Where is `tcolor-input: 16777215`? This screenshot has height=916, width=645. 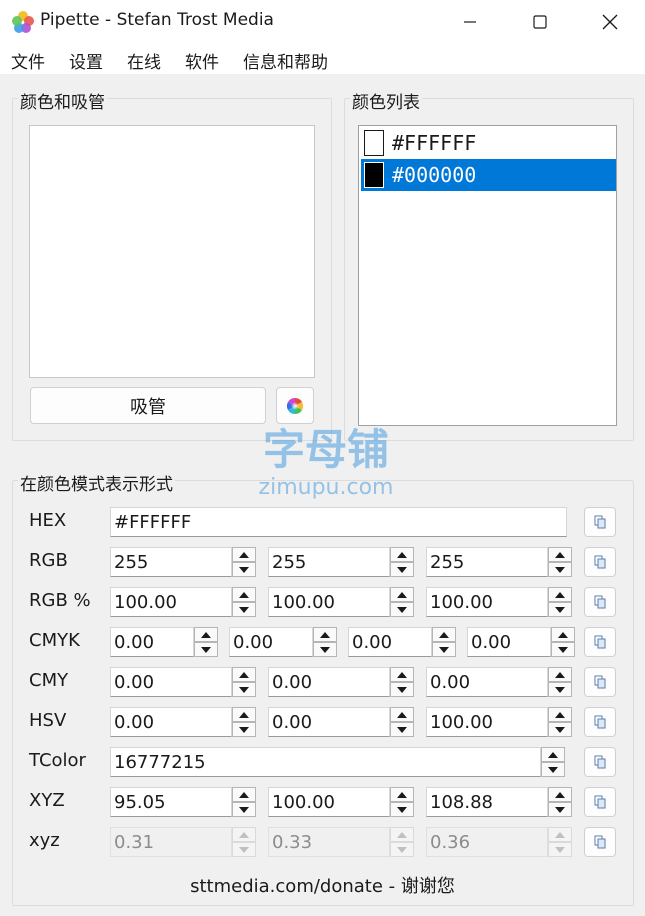
tcolor-input: 16777215 is located at coordinates (325, 762).